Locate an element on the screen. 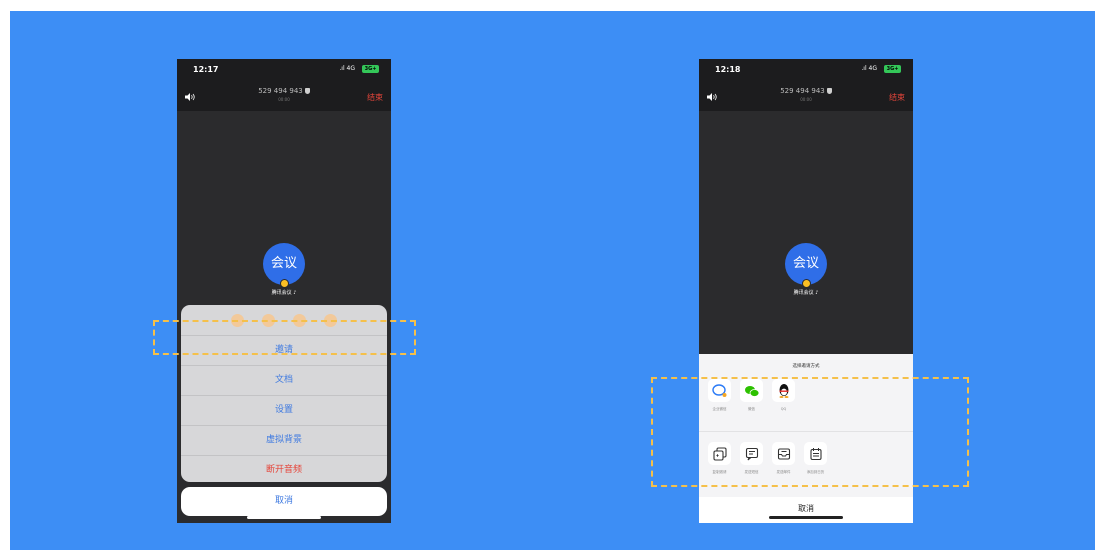 The width and height of the screenshot is (1105, 560). highlight-invite-methods is located at coordinates (810, 432).